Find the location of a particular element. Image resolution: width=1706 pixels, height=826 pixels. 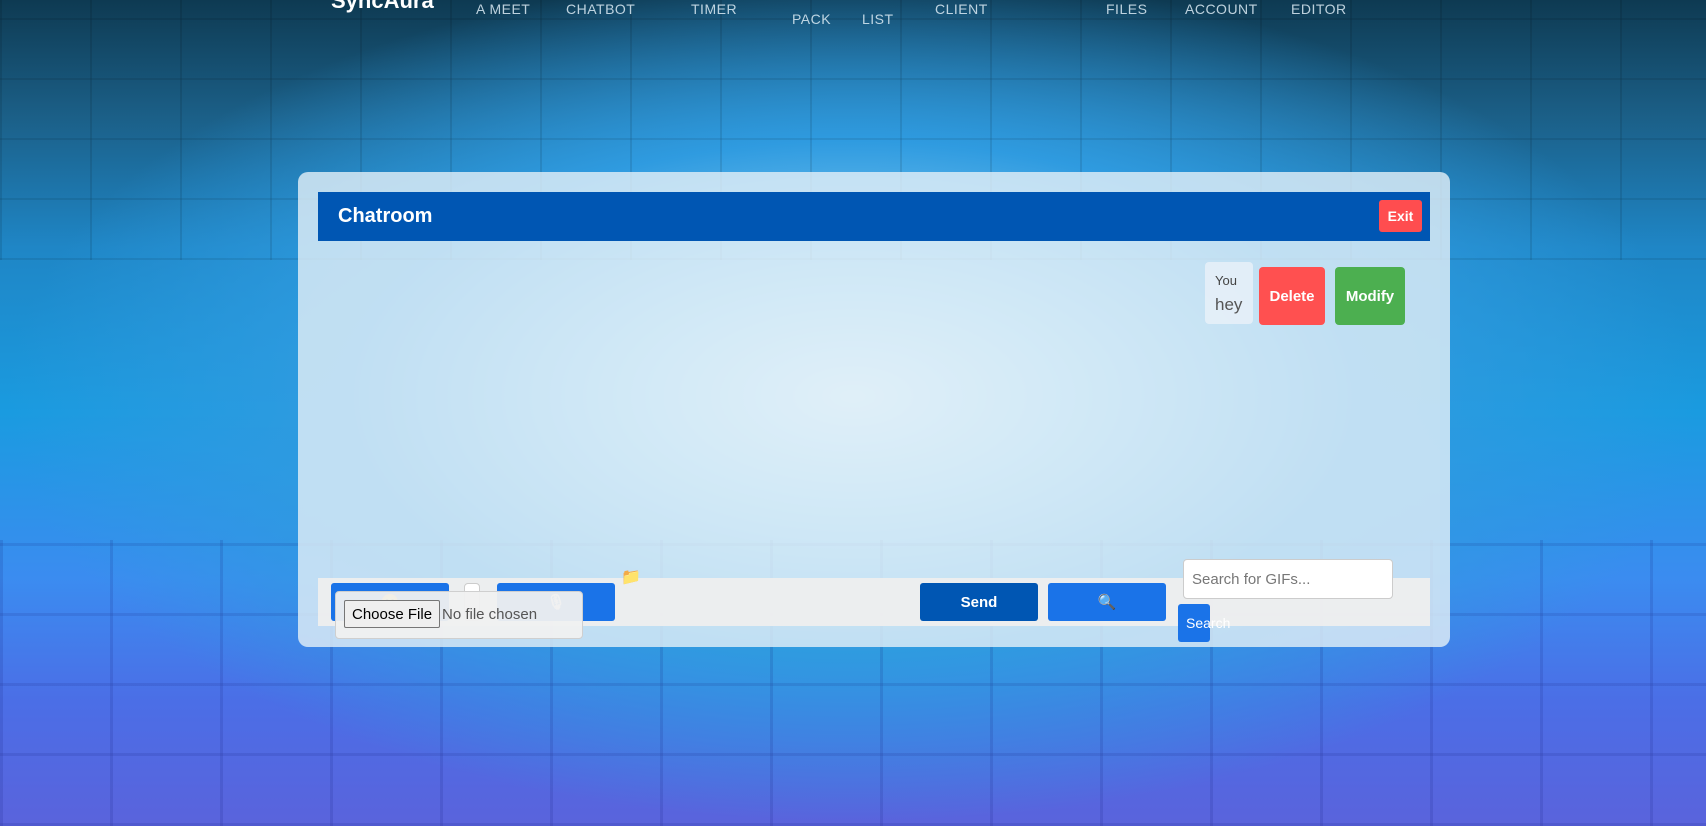

nav-item-editor: EDITOR is located at coordinates (1319, 9).